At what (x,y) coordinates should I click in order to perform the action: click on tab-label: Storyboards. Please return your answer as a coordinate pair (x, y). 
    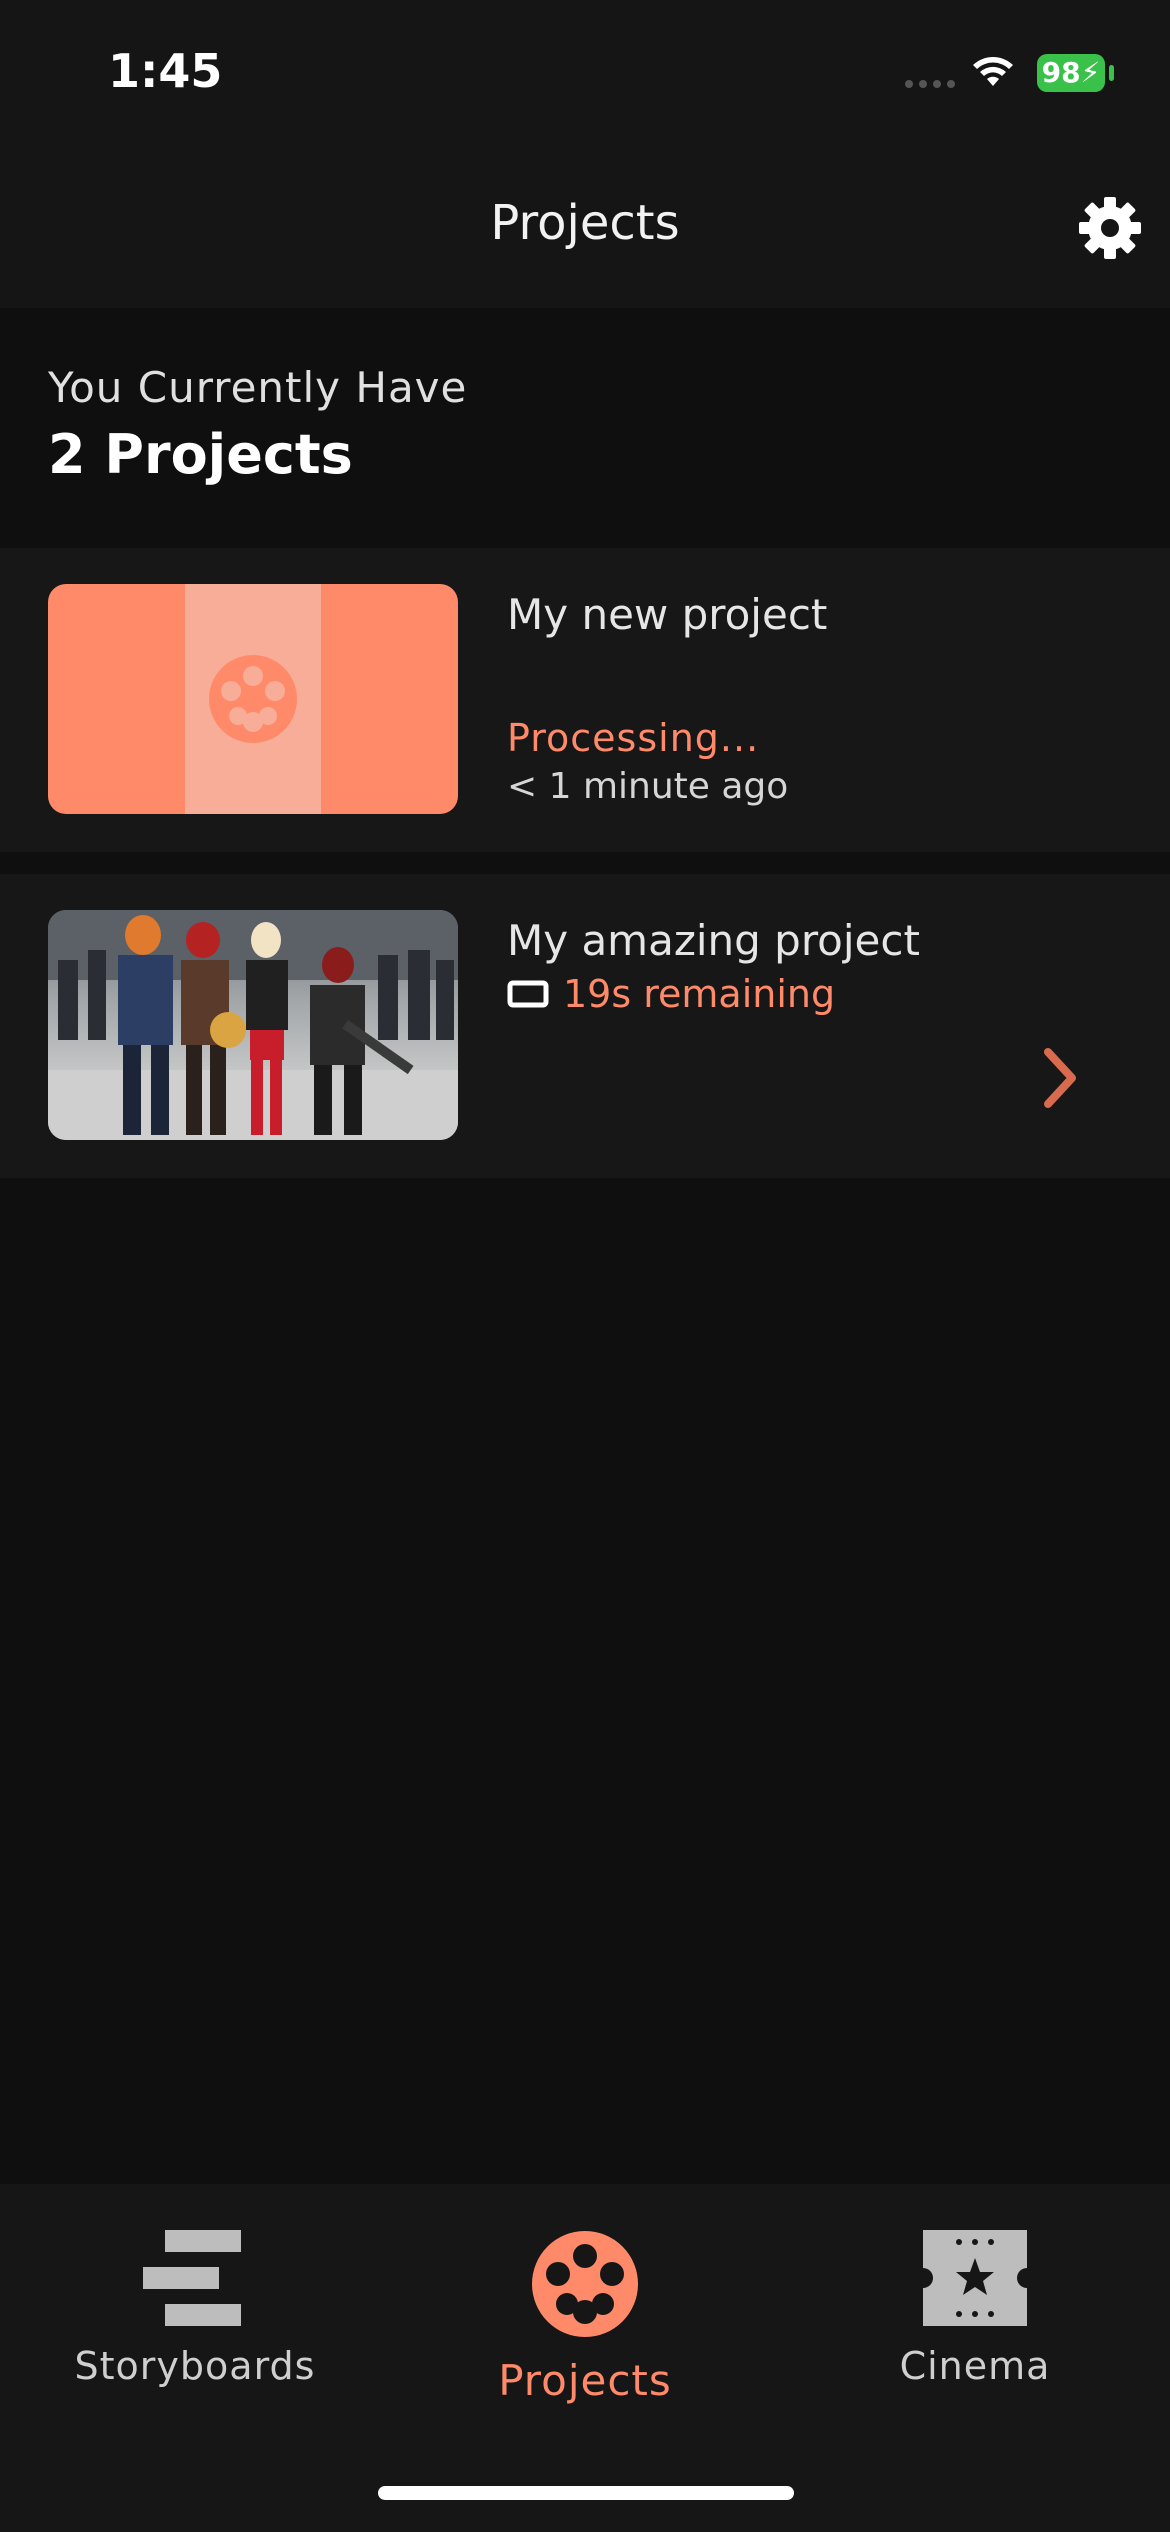
    Looking at the image, I should click on (195, 2366).